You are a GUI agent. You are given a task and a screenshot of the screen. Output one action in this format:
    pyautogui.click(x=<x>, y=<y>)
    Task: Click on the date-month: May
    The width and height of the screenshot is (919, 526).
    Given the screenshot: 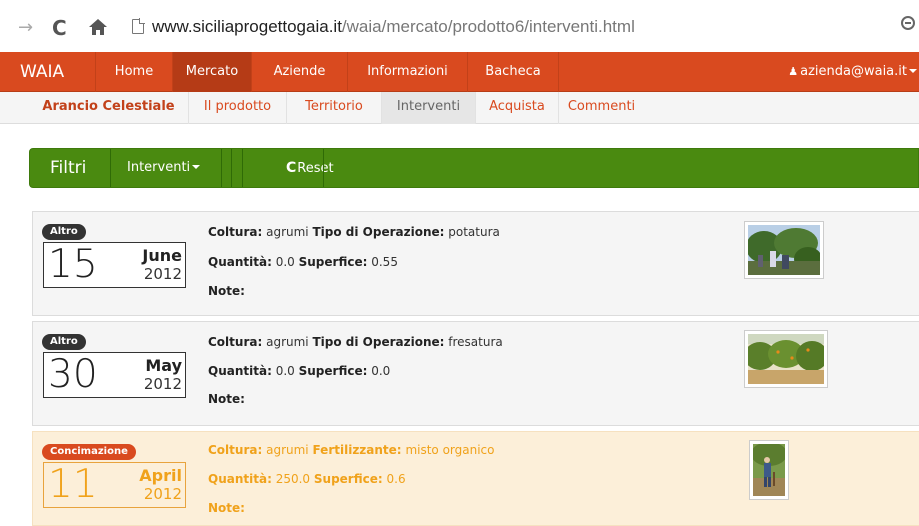 What is the action you would take?
    pyautogui.click(x=163, y=365)
    